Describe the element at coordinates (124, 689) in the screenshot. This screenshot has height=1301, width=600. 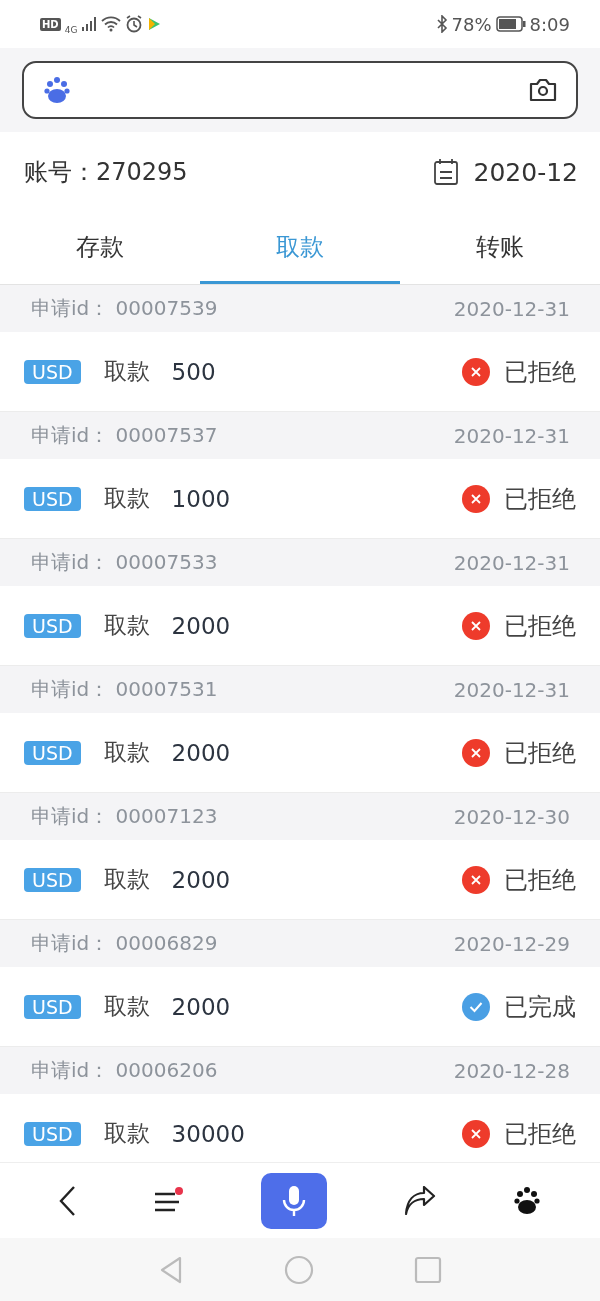
I see `request-id: 申请id： 00007531` at that location.